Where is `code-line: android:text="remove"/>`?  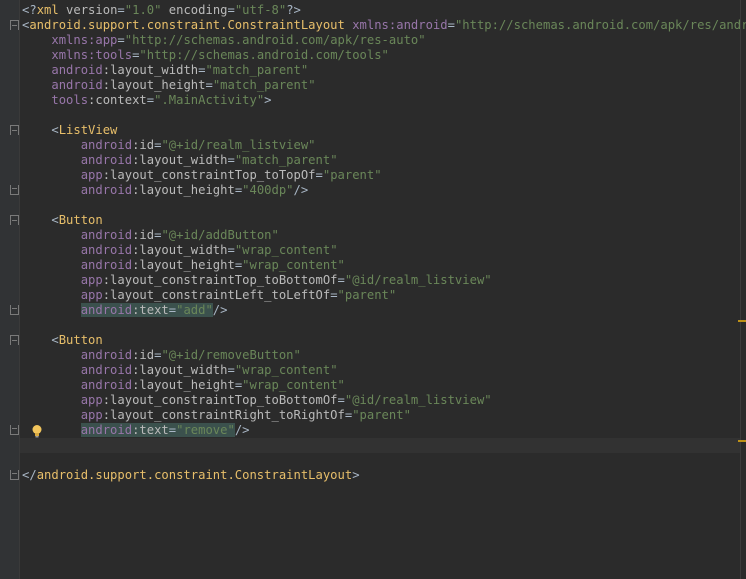 code-line: android:text="remove"/> is located at coordinates (136, 430).